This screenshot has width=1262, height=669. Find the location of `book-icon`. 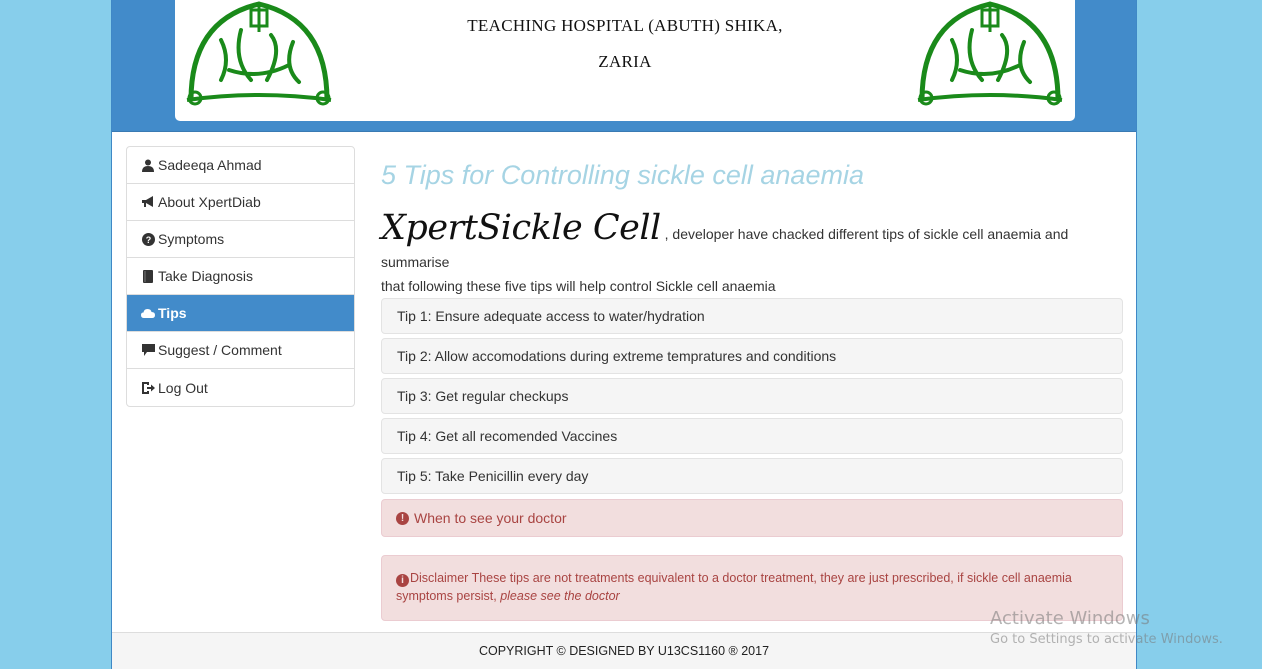

book-icon is located at coordinates (148, 276).